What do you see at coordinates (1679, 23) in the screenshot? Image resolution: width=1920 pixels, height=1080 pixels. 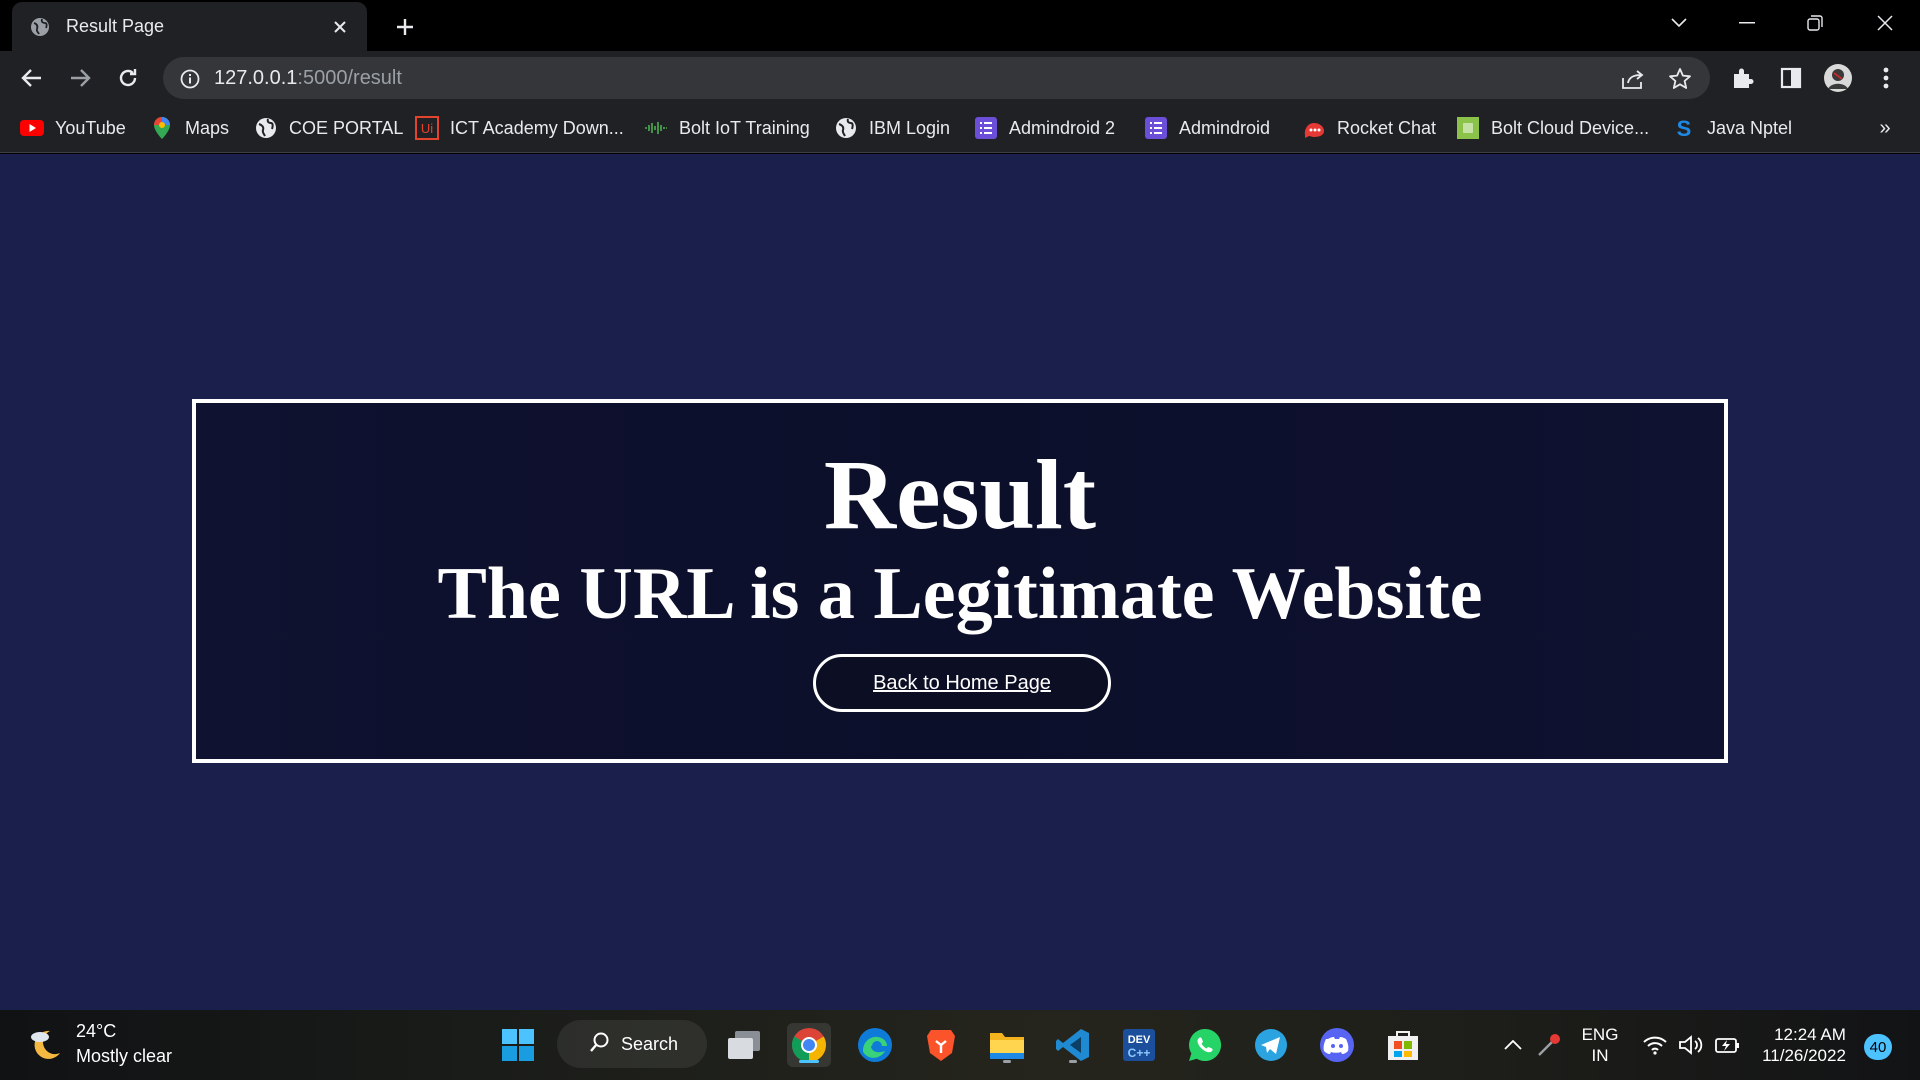 I see `tab-search-button` at bounding box center [1679, 23].